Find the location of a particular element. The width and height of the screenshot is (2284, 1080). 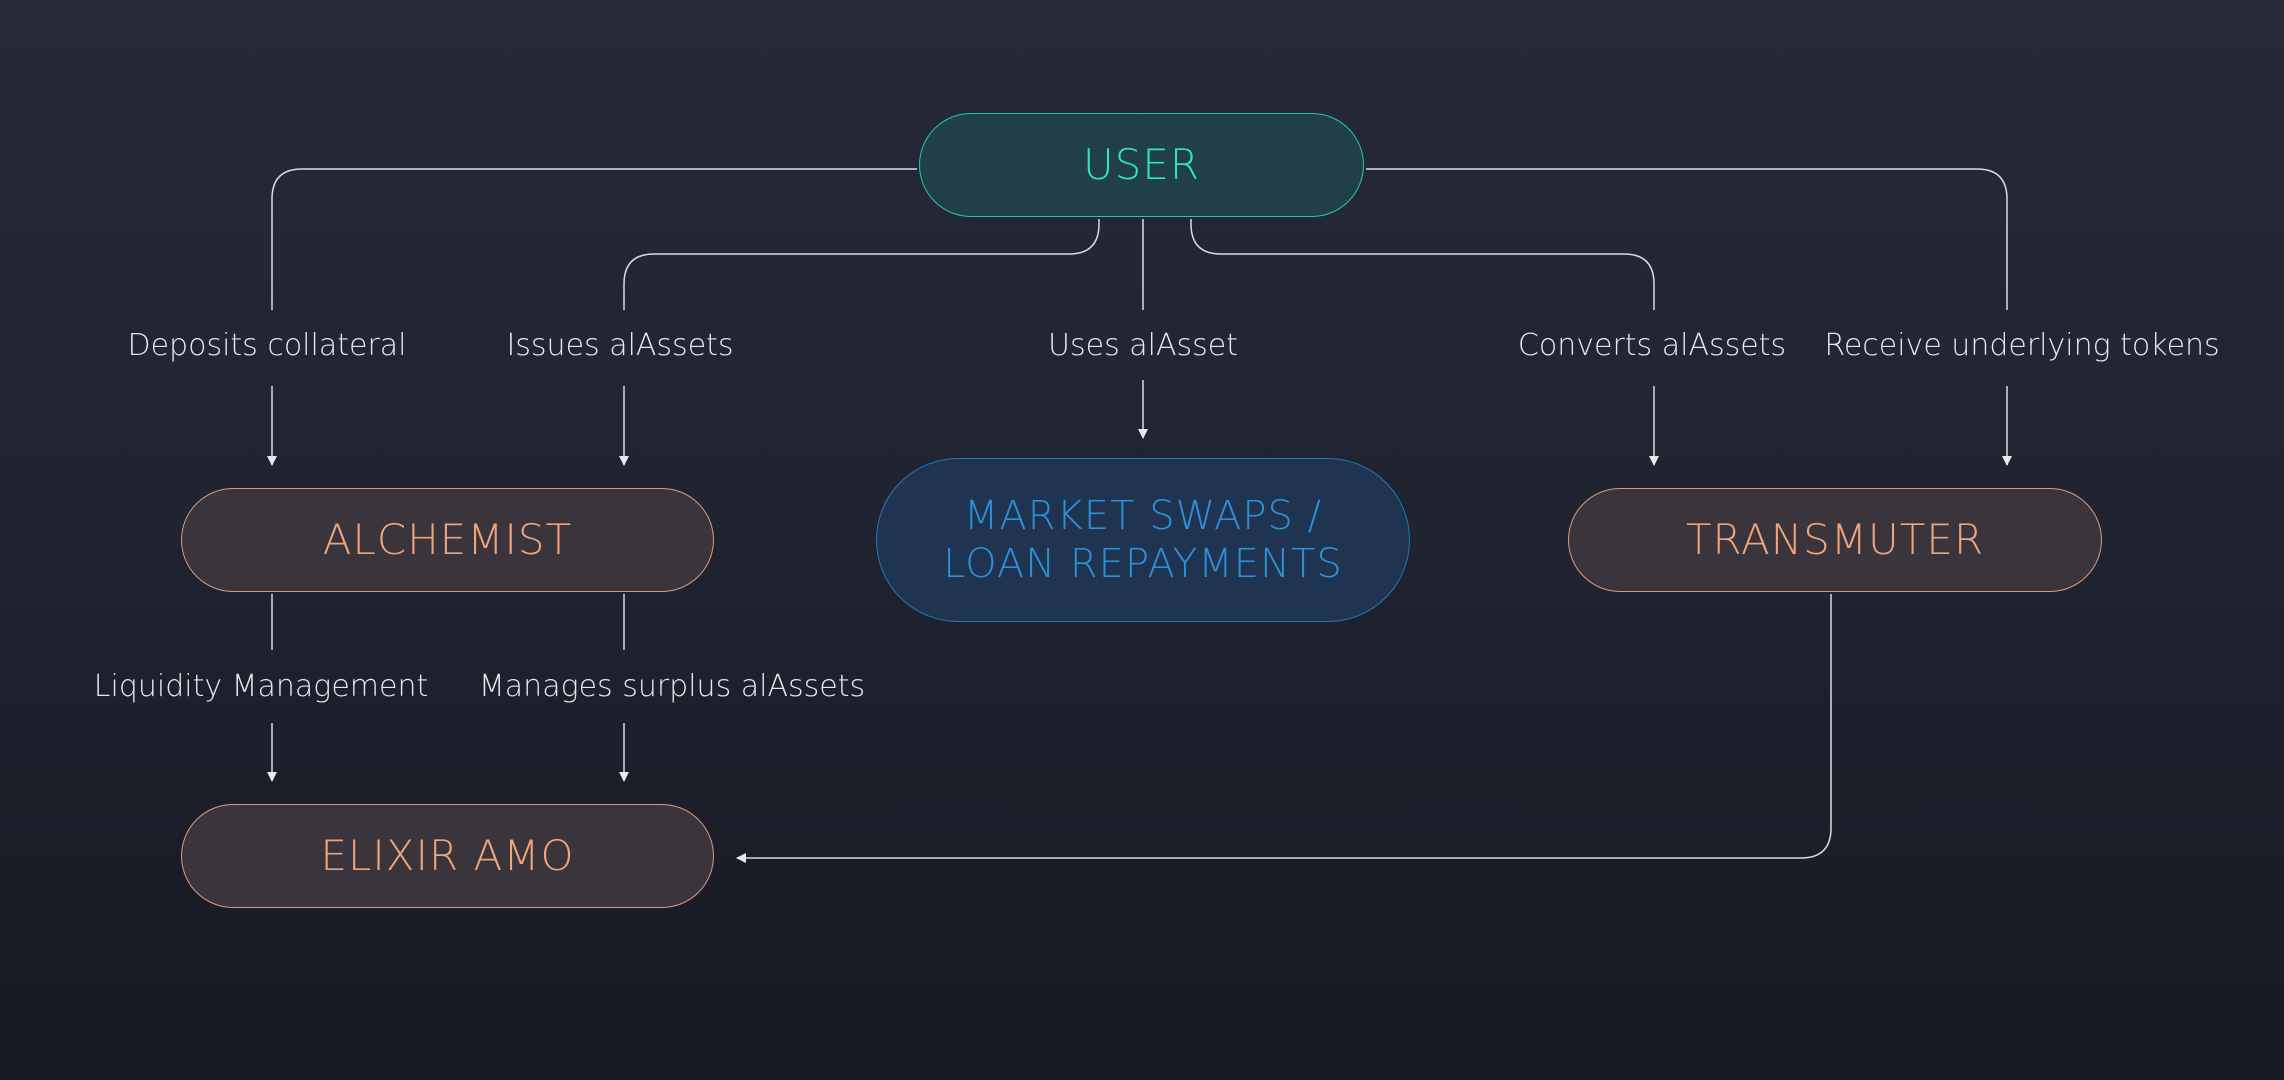

edge-deposits-collateral is located at coordinates (594, 239).